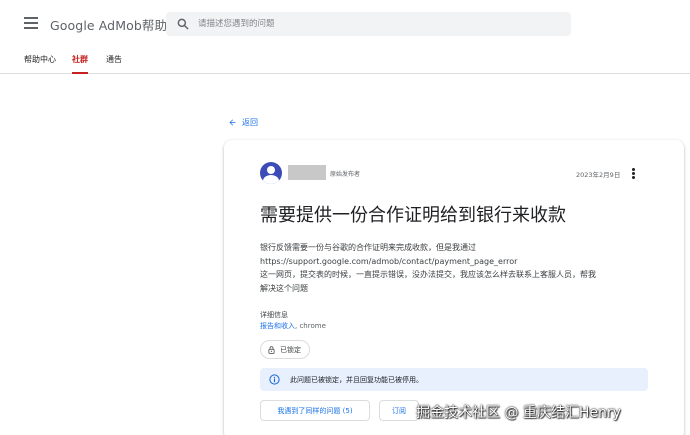 This screenshot has height=435, width=690. I want to click on locked-label: 已锁定, so click(290, 349).